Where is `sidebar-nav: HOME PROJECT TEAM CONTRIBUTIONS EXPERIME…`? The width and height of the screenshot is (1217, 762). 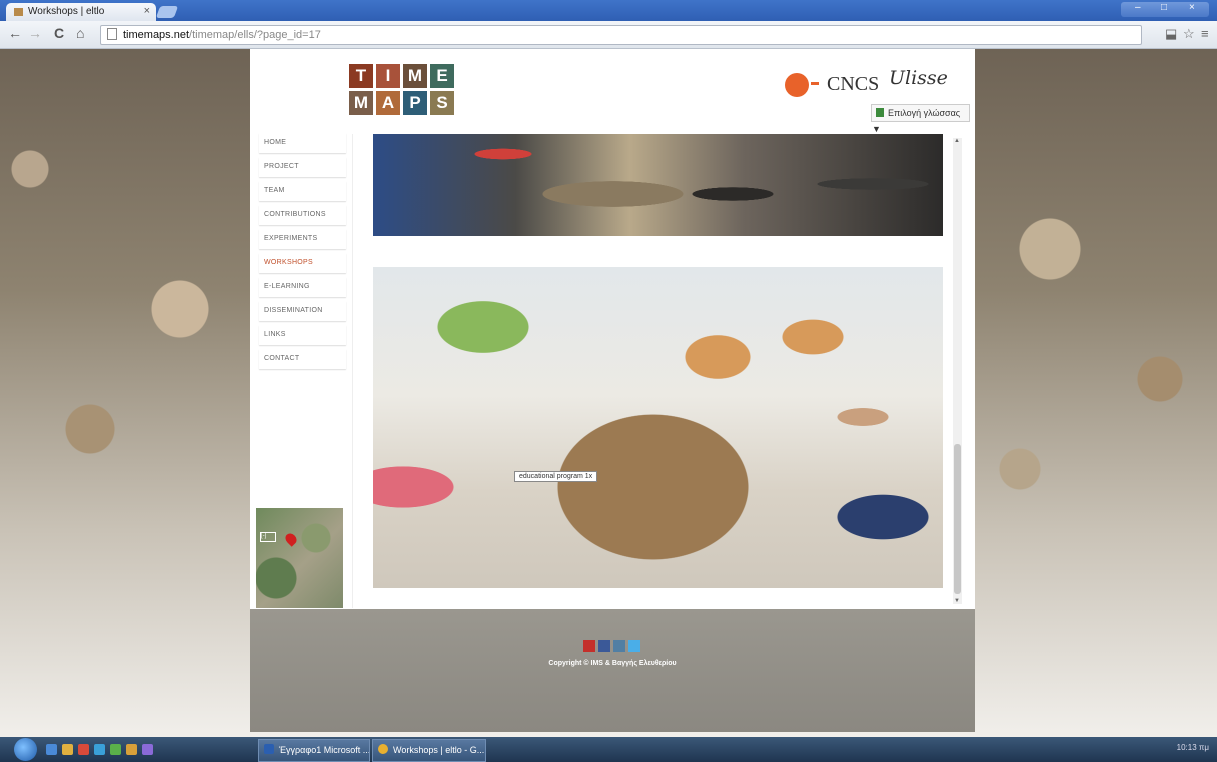
sidebar-nav: HOME PROJECT TEAM CONTRIBUTIONS EXPERIME… is located at coordinates (302, 253).